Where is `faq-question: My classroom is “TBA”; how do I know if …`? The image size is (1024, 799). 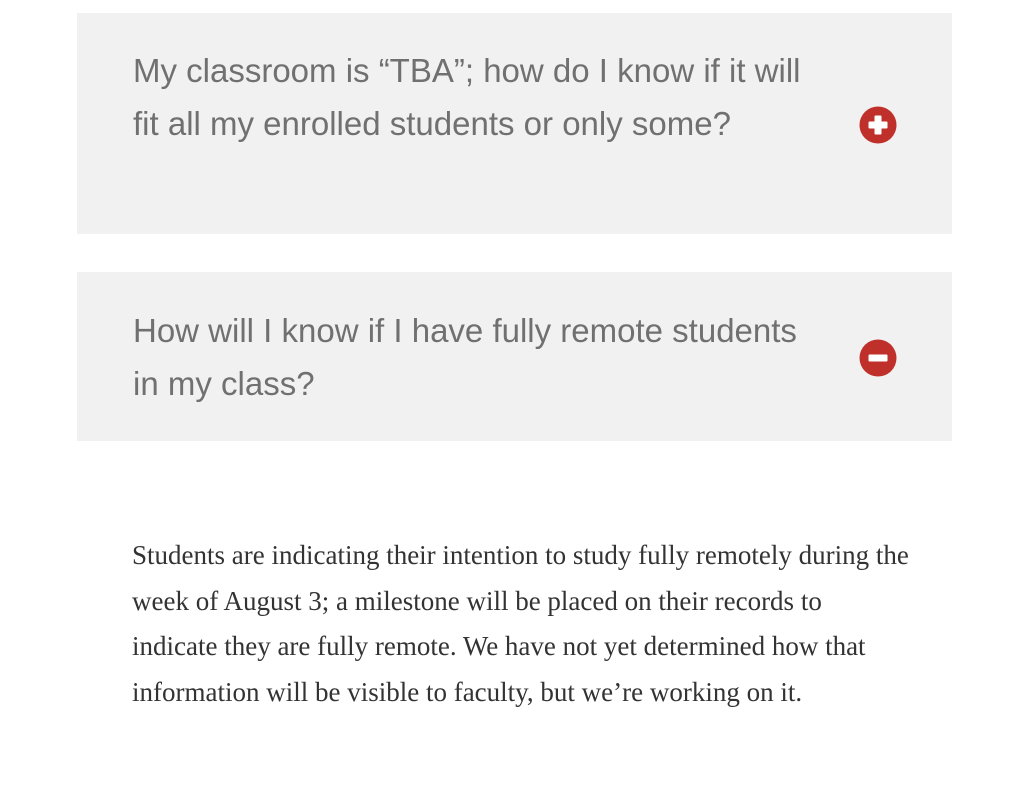 faq-question: My classroom is “TBA”; how do I know if … is located at coordinates (478, 97).